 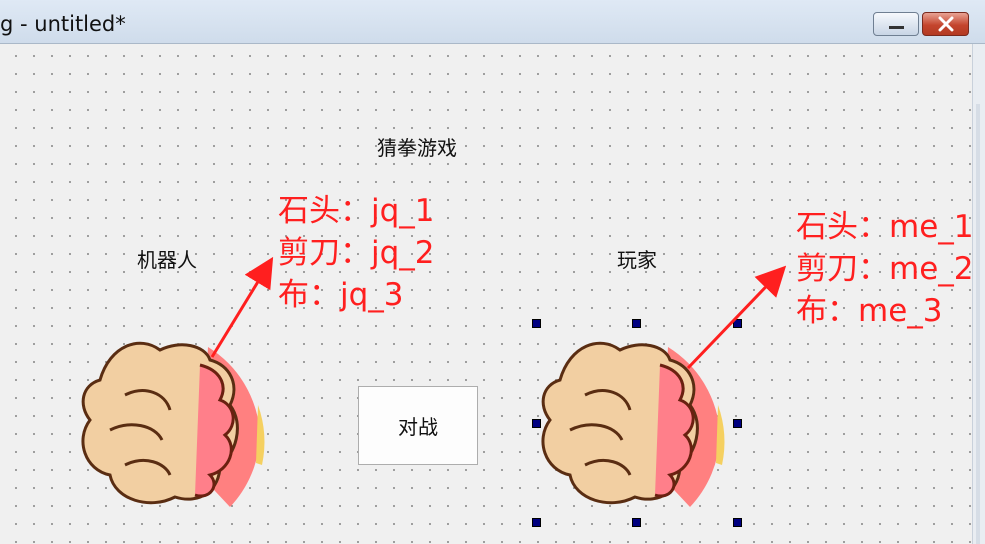 What do you see at coordinates (536, 323) in the screenshot?
I see `selection-handle-top-left` at bounding box center [536, 323].